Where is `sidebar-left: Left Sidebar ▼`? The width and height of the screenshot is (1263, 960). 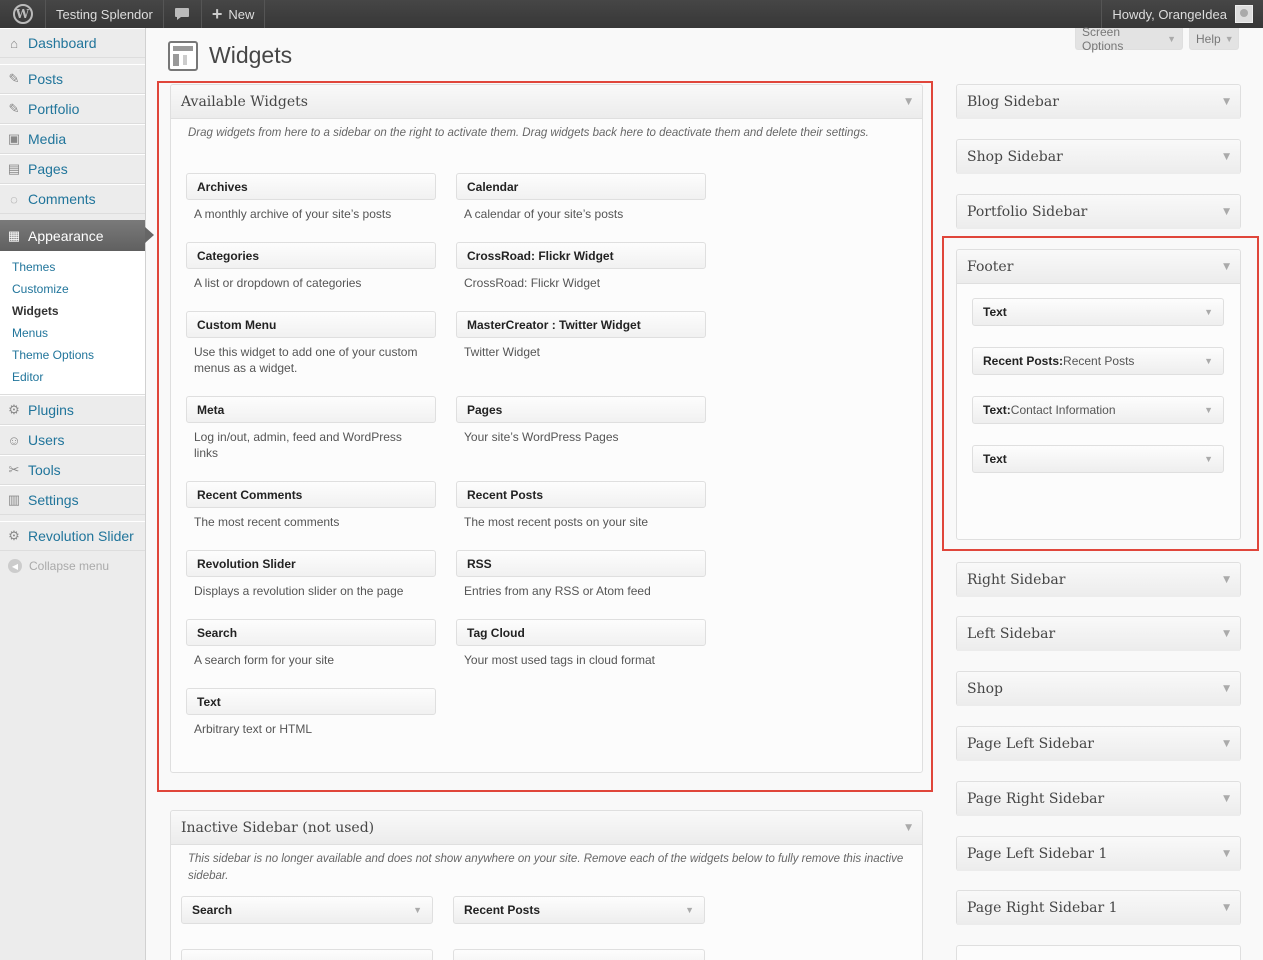
sidebar-left: Left Sidebar ▼ is located at coordinates (1098, 633).